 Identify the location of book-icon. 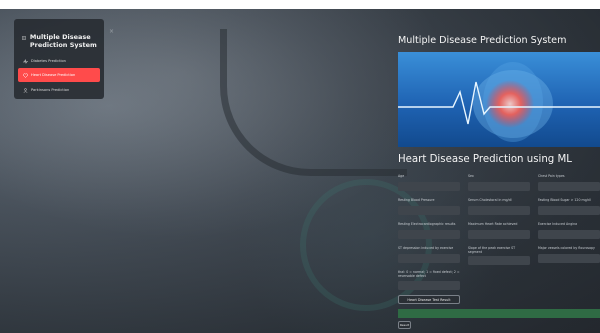
(24, 38).